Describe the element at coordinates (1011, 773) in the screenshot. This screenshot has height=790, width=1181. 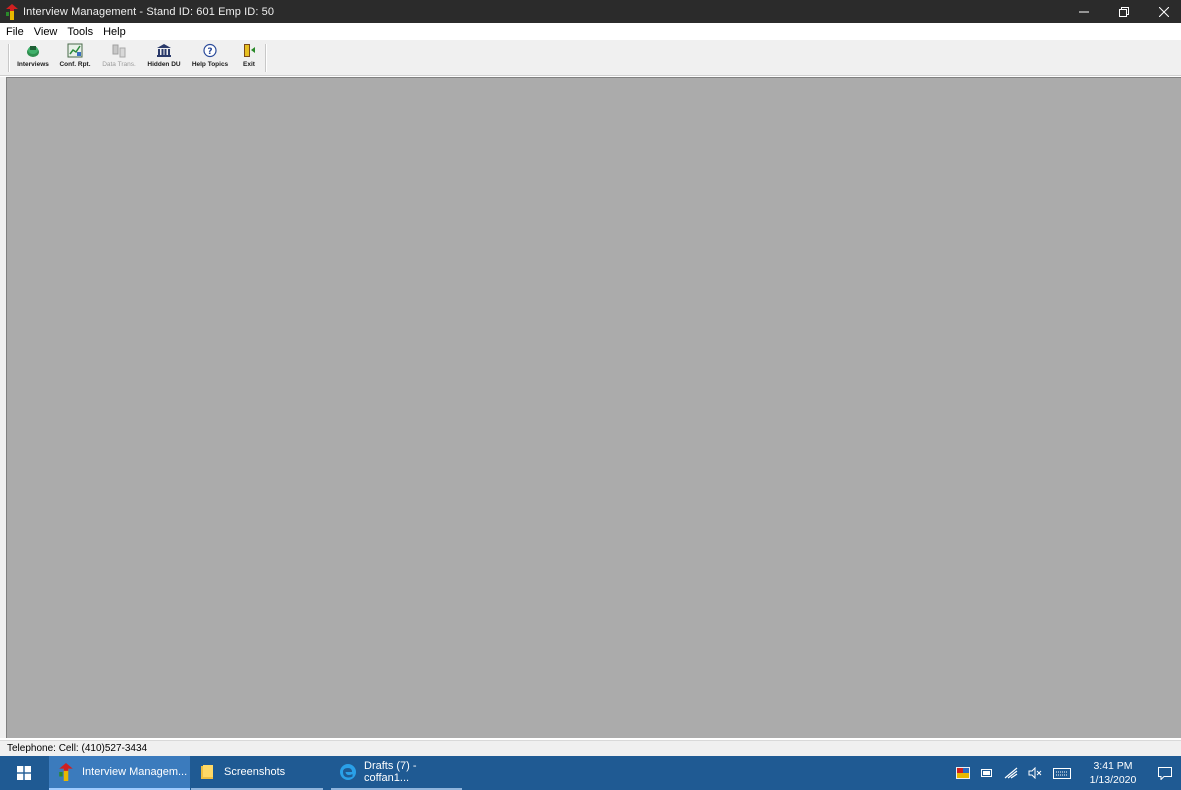
I see `wifi-icon` at that location.